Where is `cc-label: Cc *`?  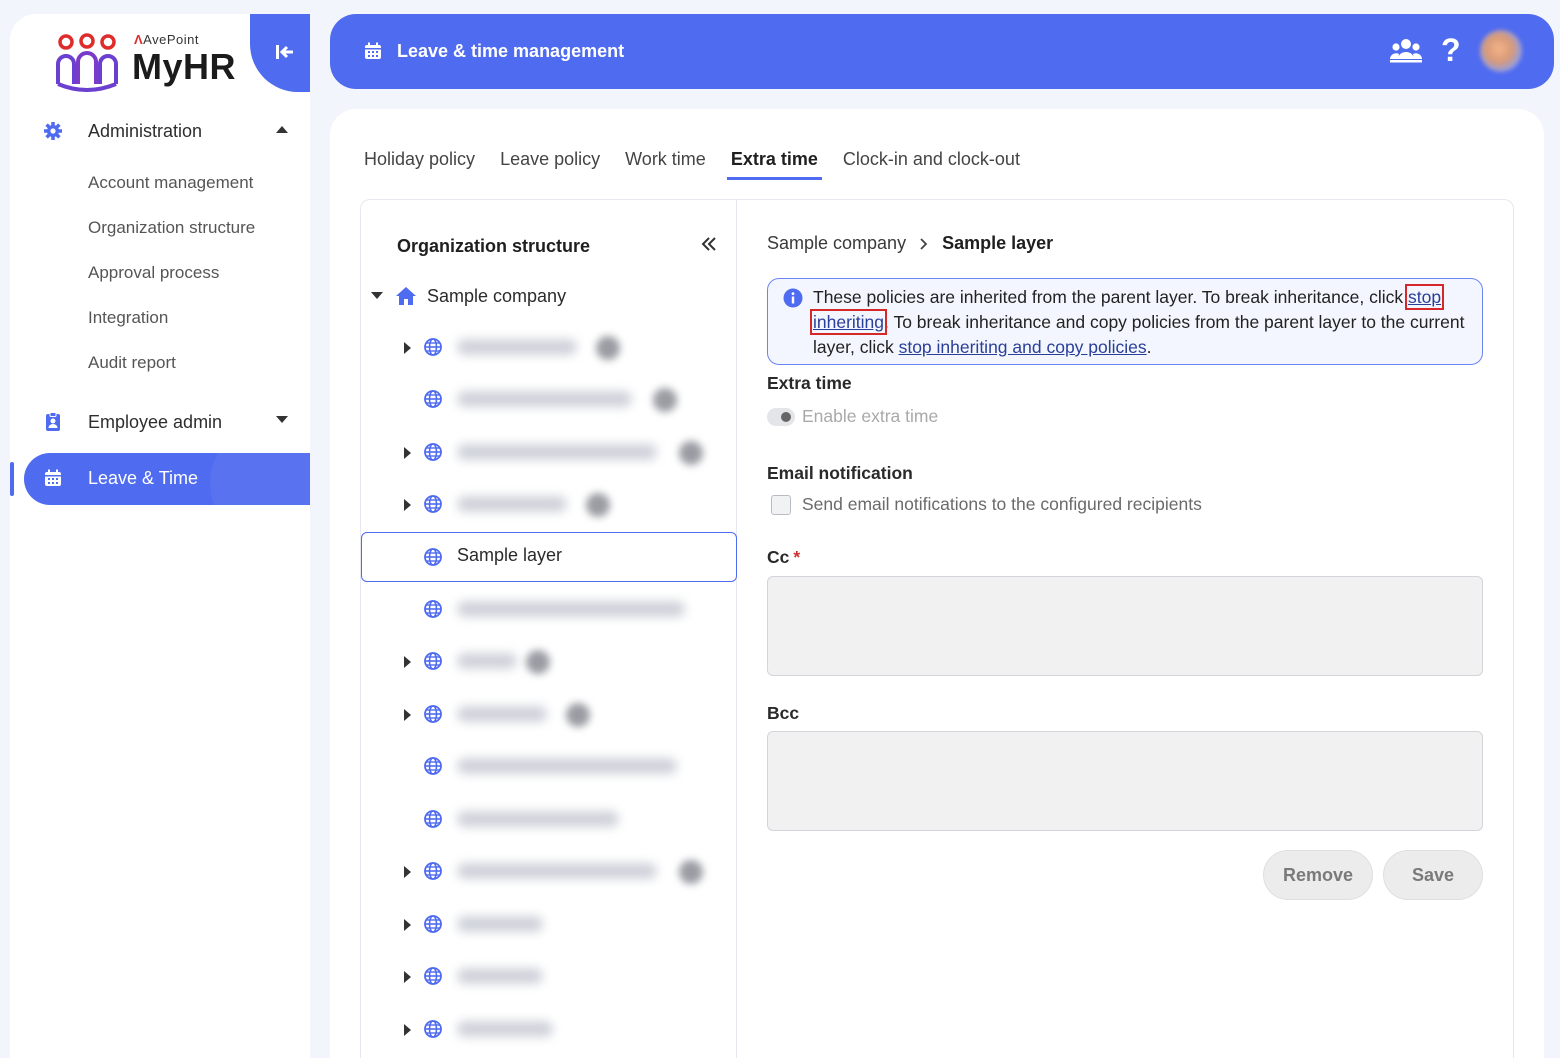 cc-label: Cc * is located at coordinates (784, 557).